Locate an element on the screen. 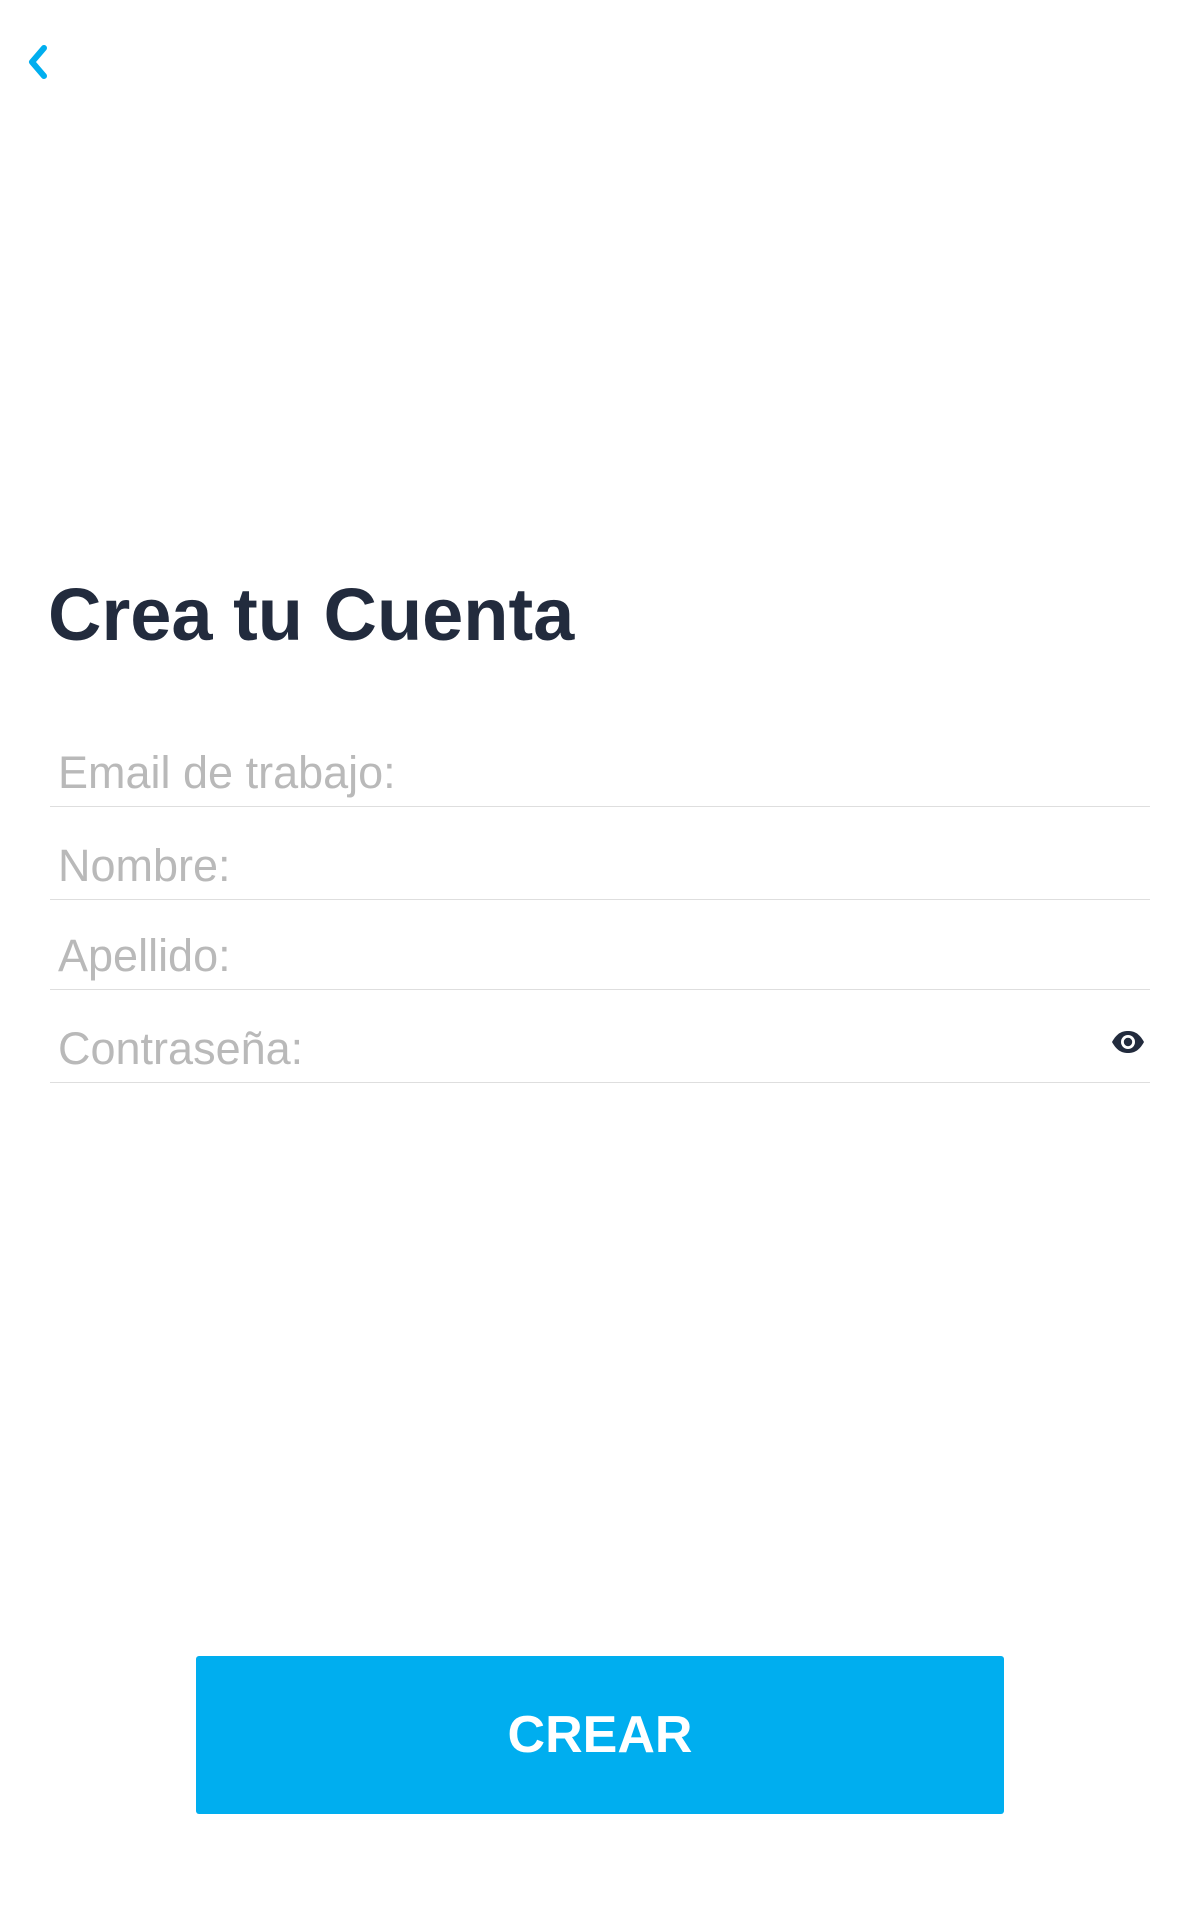 This screenshot has height=1920, width=1200. chevron-left-icon is located at coordinates (38, 64).